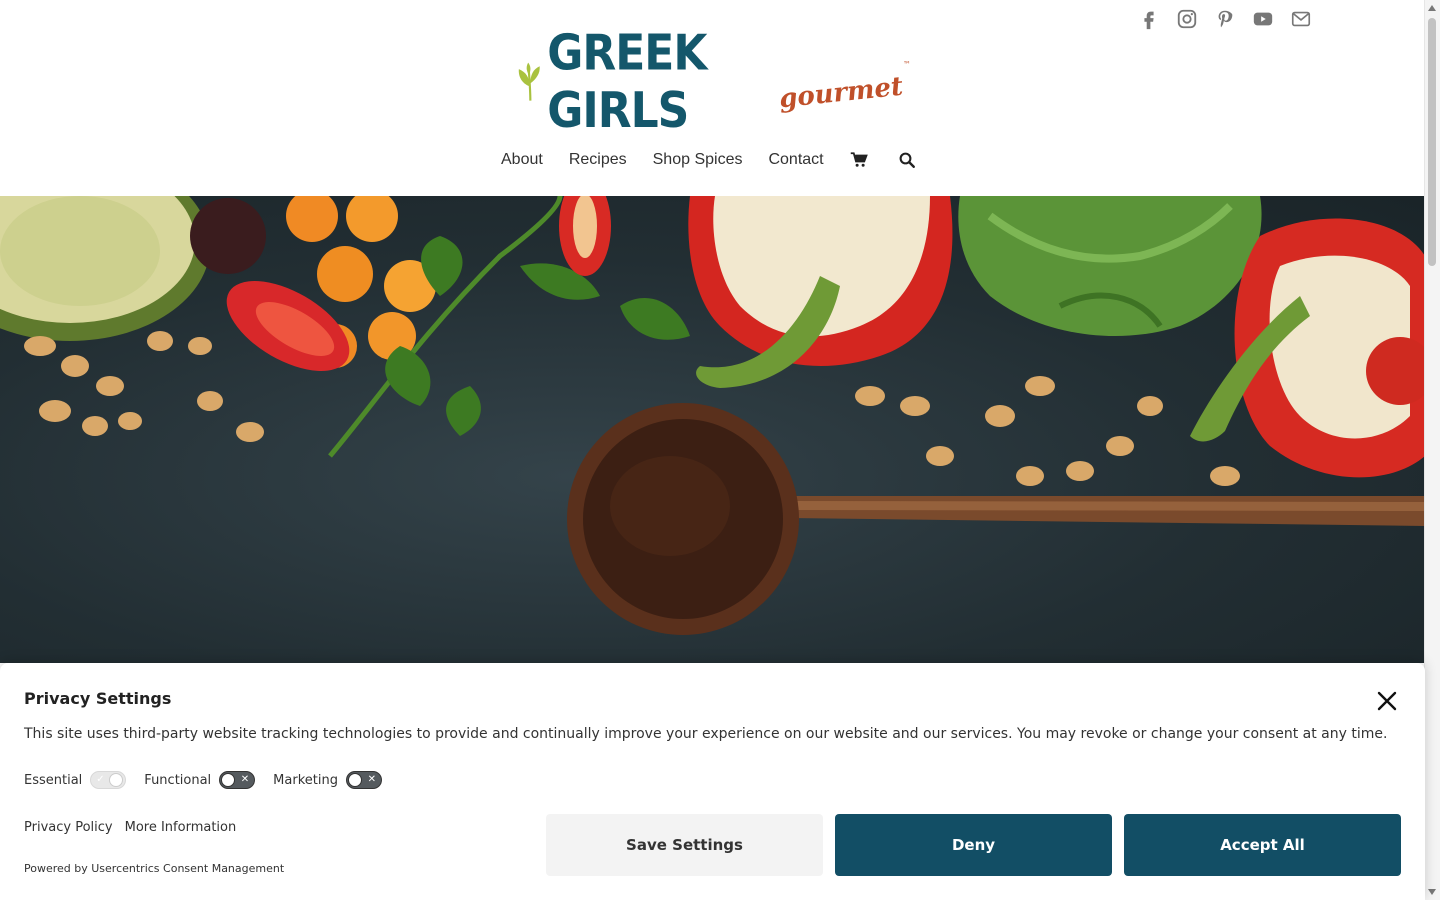 Image resolution: width=1440 pixels, height=900 pixels. What do you see at coordinates (100, 779) in the screenshot?
I see `check-icon: ✓` at bounding box center [100, 779].